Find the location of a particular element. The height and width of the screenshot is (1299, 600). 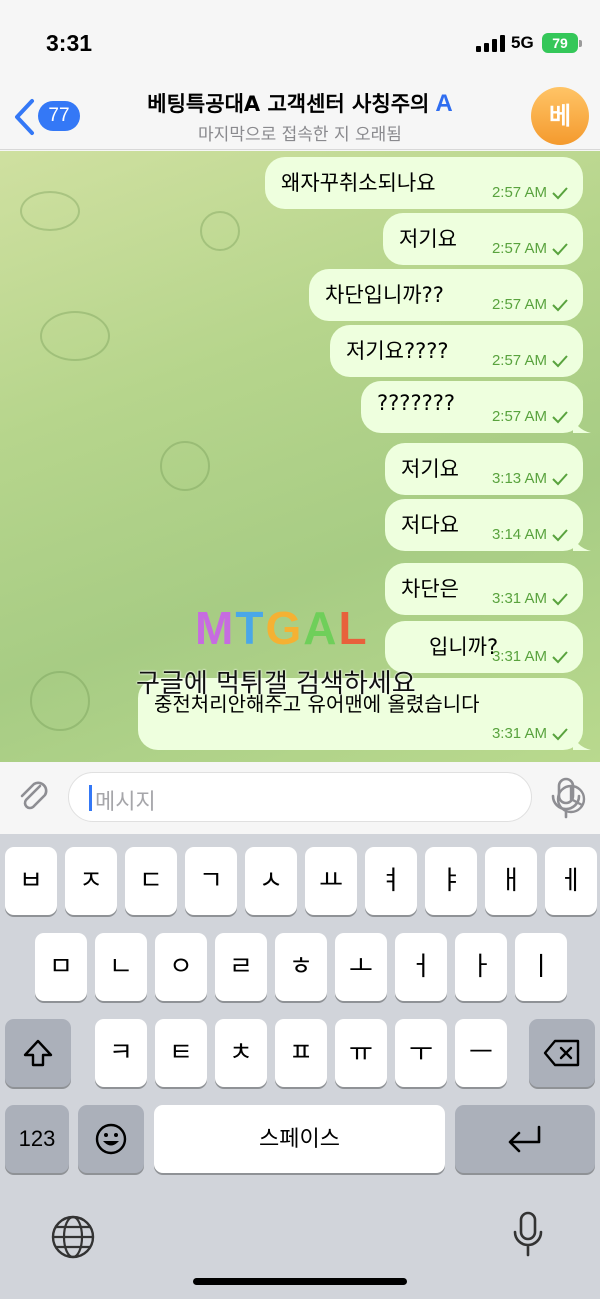

watermark-caption: 구글에 먹튀갤 검색하세요 is located at coordinates (276, 684).